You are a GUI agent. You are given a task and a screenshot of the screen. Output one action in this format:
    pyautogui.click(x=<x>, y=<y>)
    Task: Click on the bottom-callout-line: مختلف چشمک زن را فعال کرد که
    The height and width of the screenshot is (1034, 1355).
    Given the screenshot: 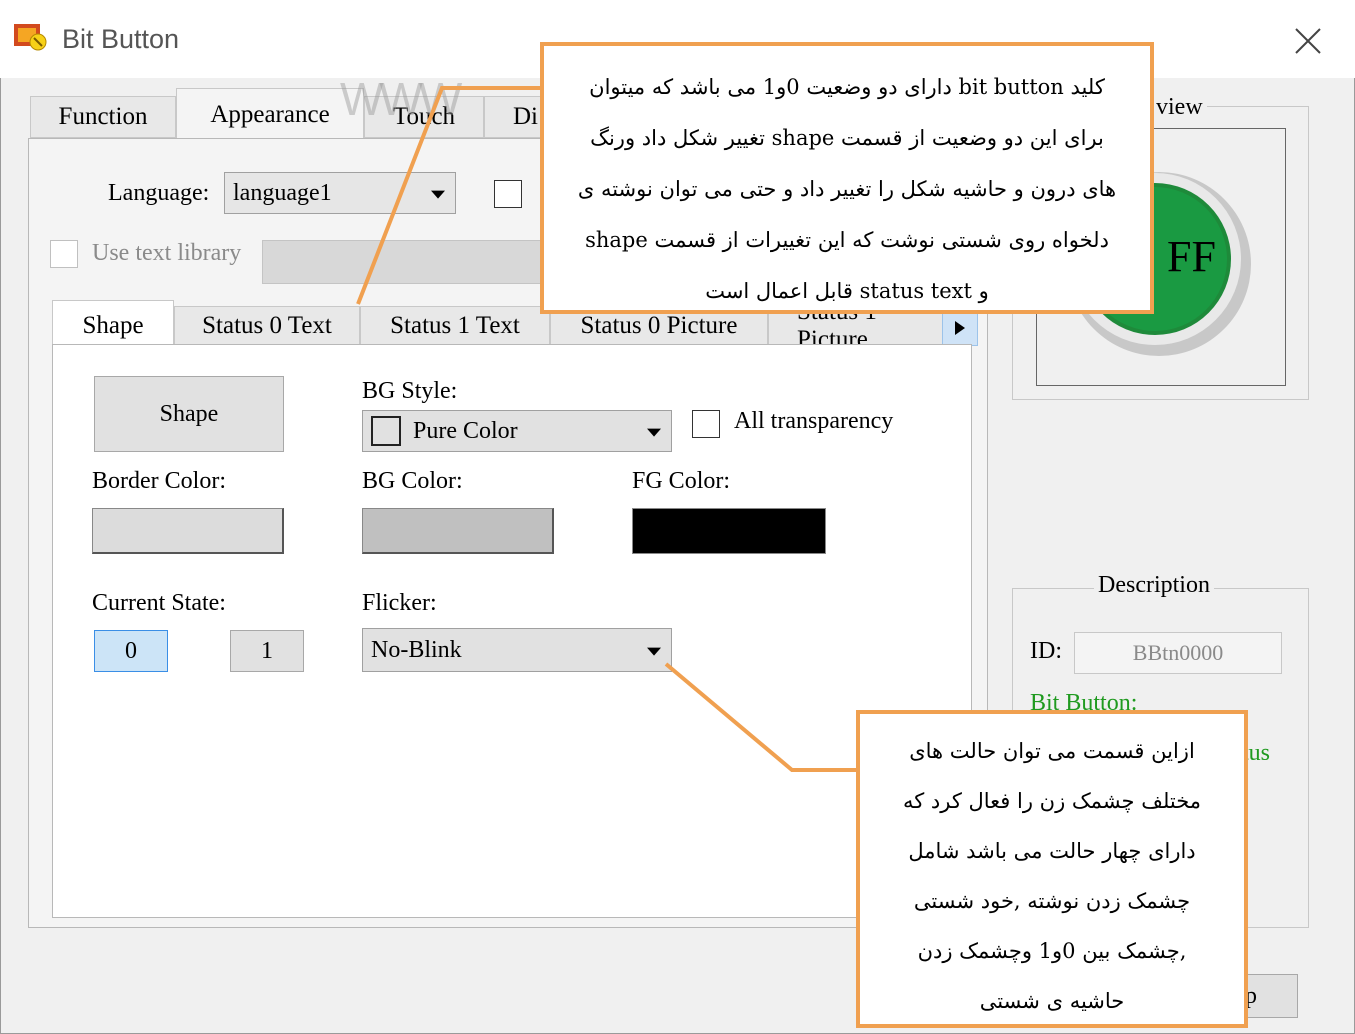 What is the action you would take?
    pyautogui.click(x=1052, y=801)
    